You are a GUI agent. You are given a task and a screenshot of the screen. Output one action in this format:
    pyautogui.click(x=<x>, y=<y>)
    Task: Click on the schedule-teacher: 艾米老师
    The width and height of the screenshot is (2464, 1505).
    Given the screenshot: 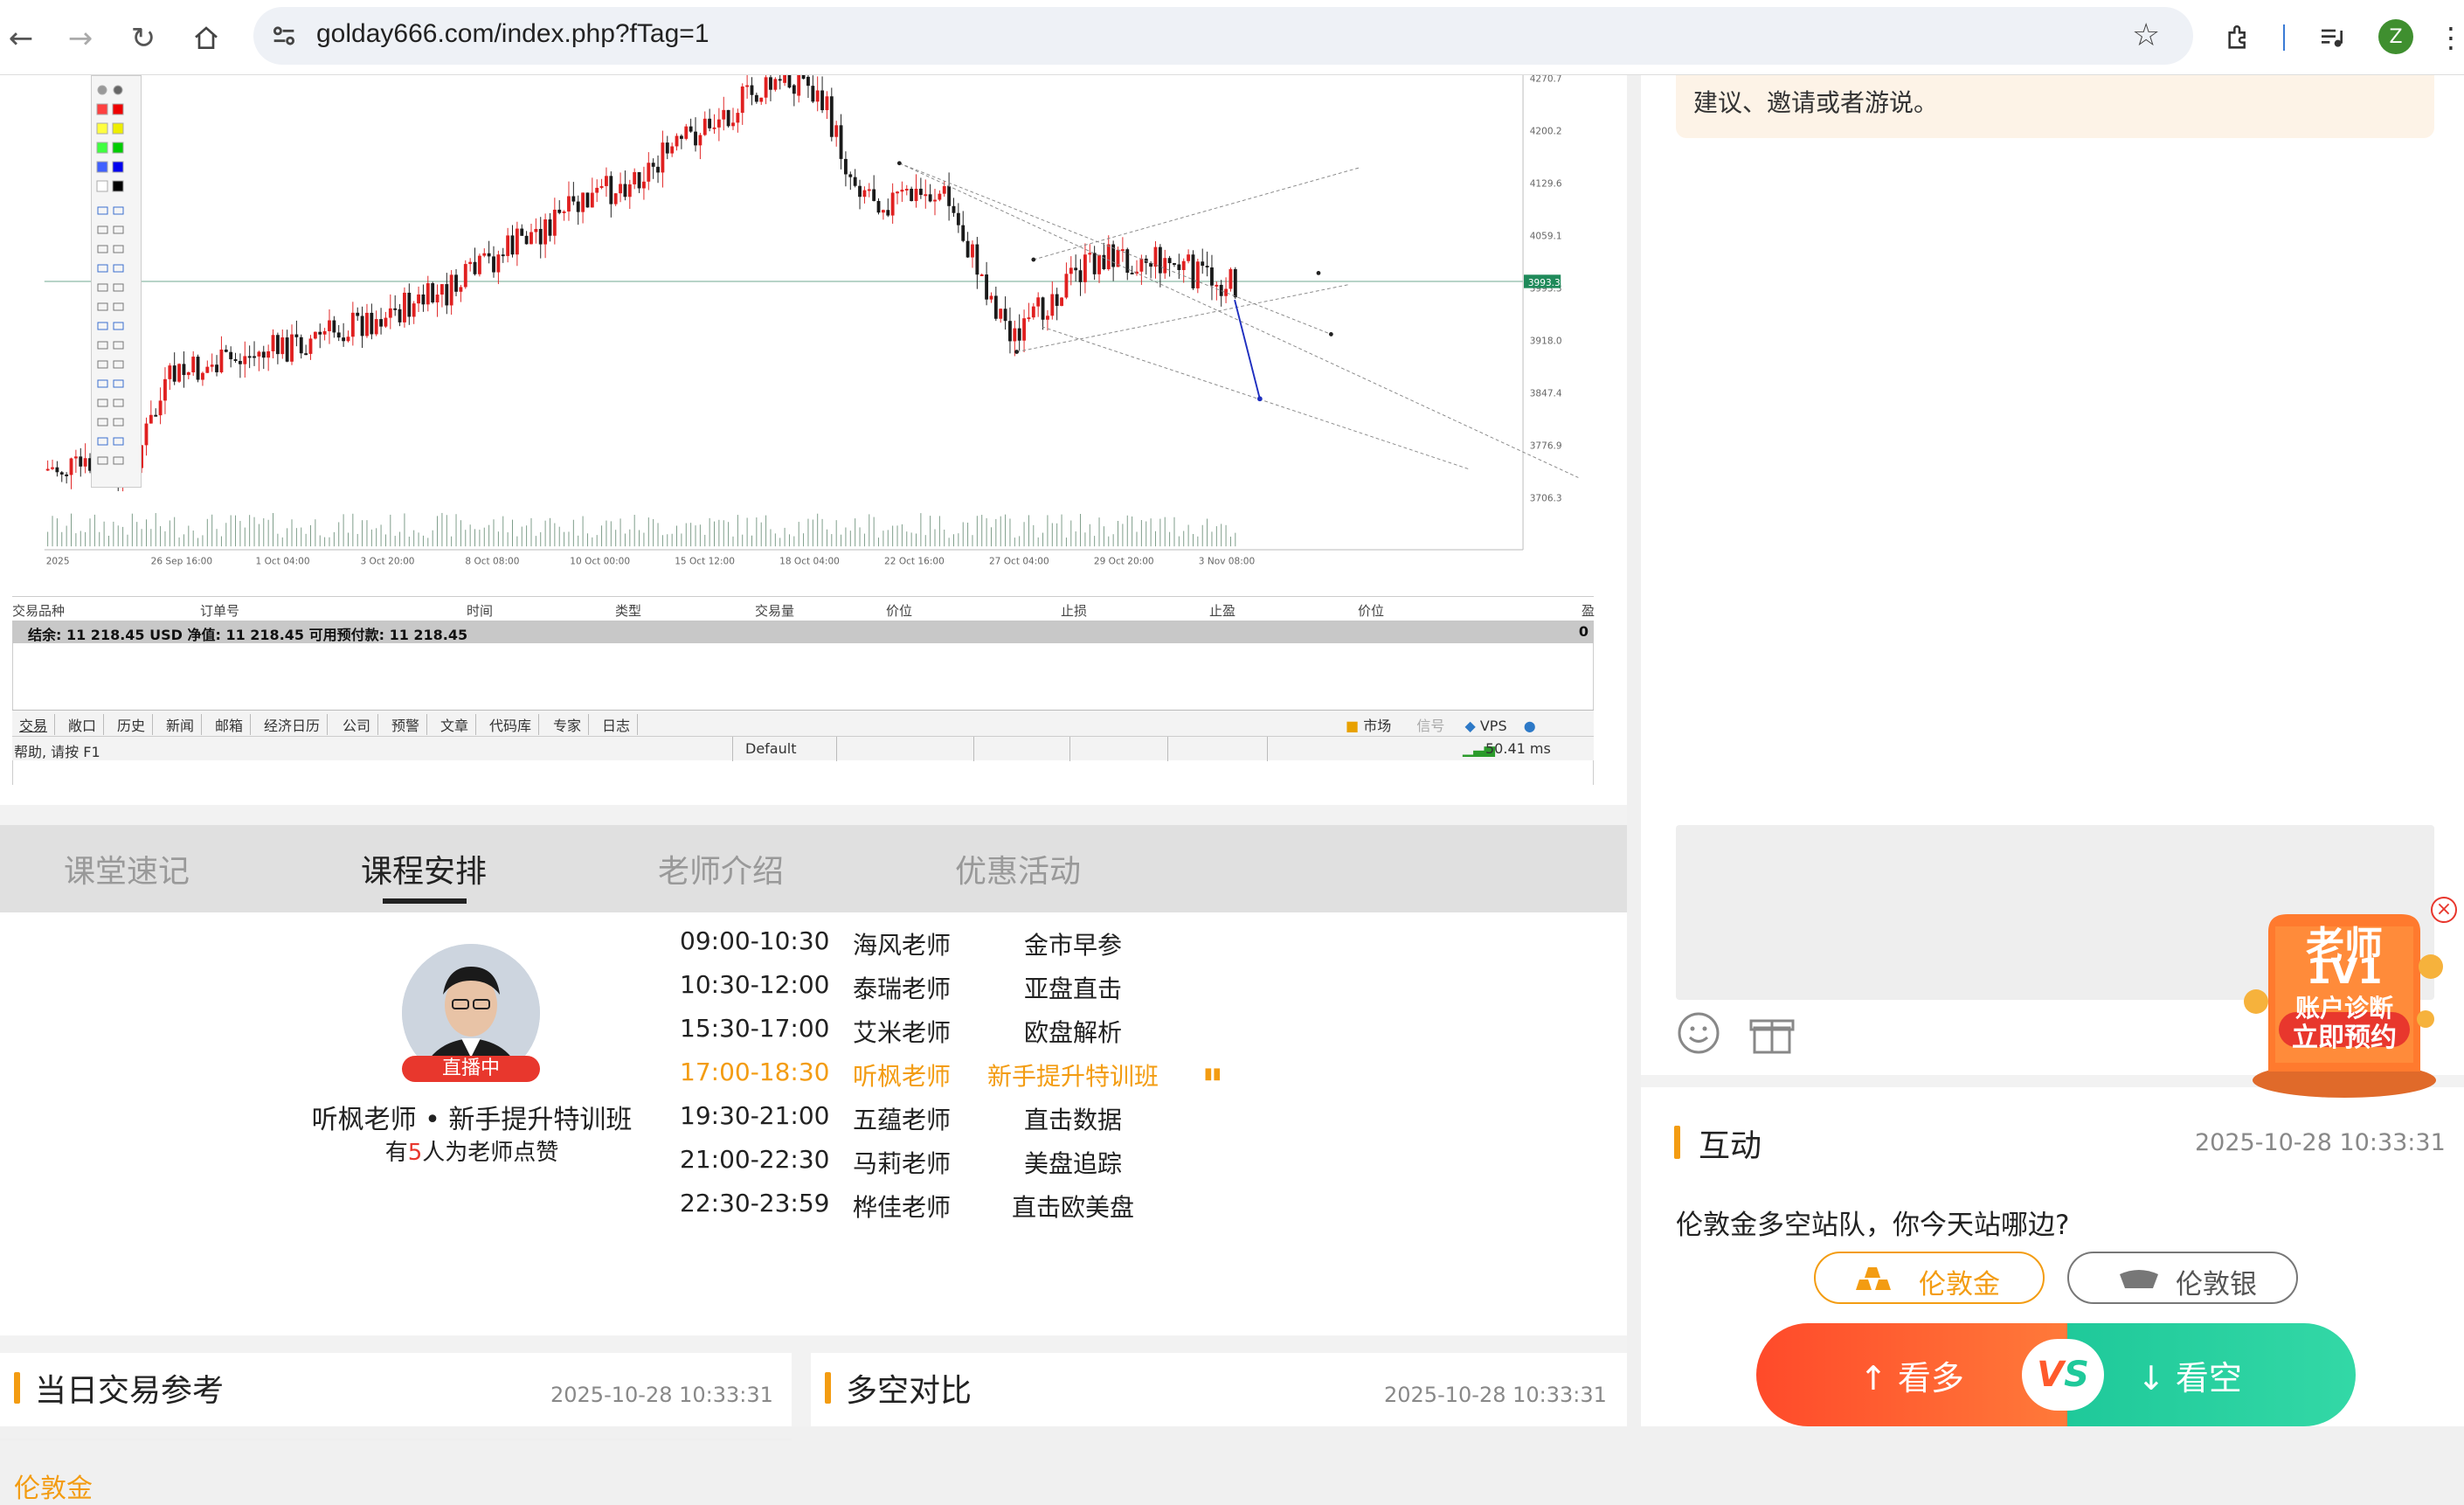 What is the action you would take?
    pyautogui.click(x=902, y=1032)
    